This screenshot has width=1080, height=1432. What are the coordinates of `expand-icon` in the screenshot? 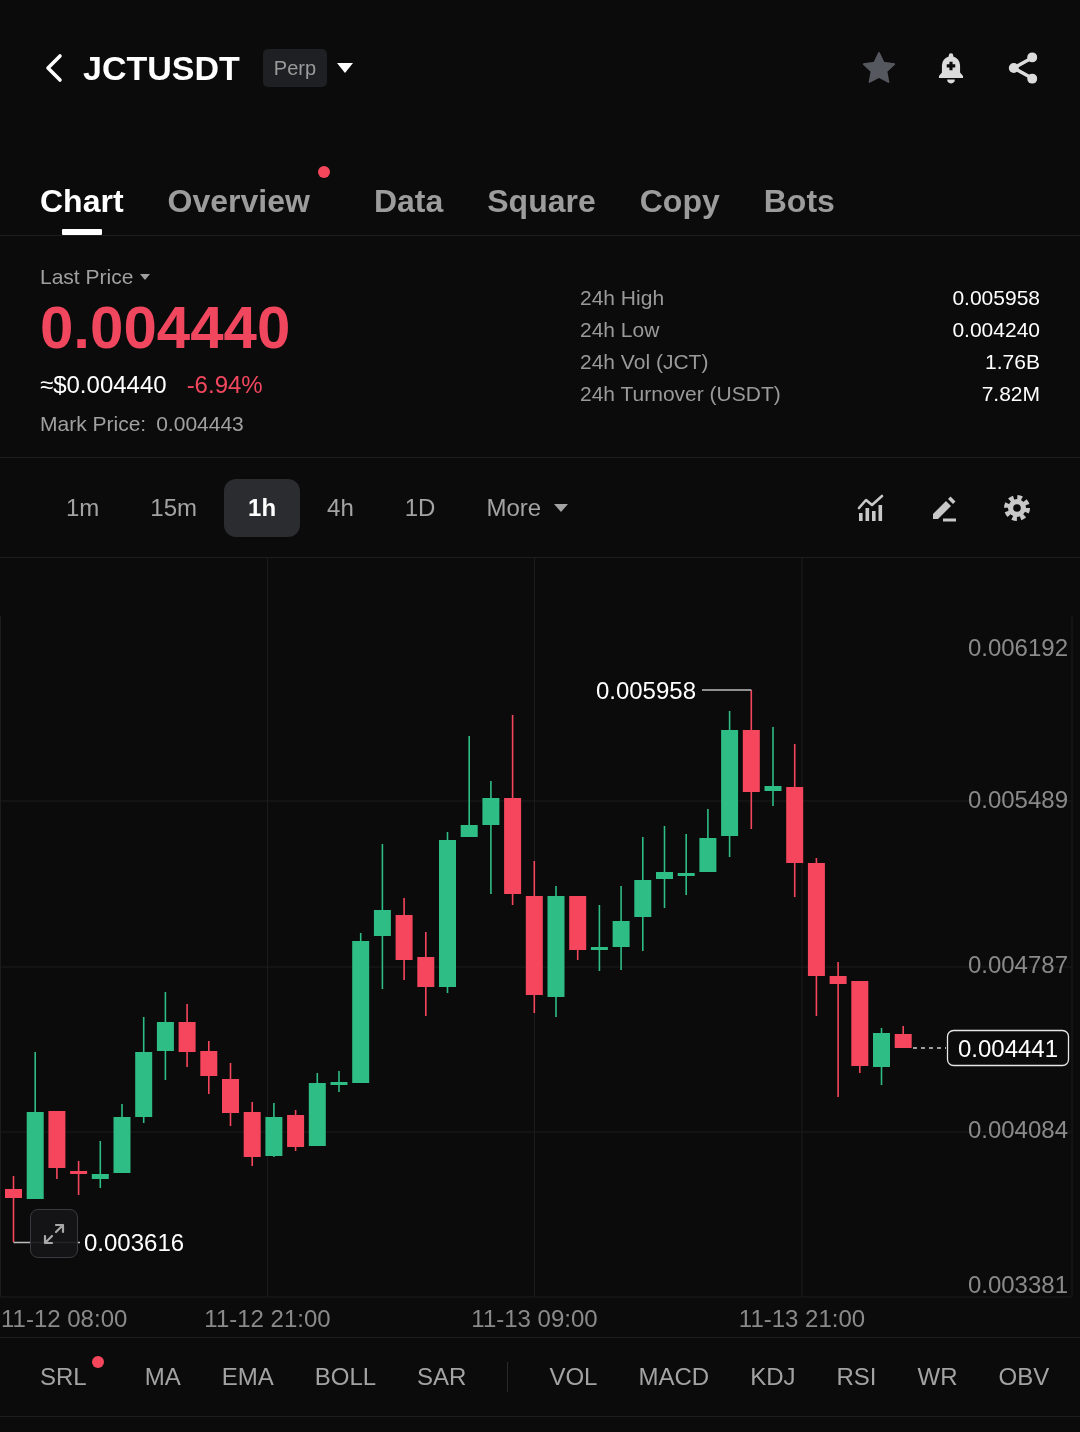 It's located at (54, 1233).